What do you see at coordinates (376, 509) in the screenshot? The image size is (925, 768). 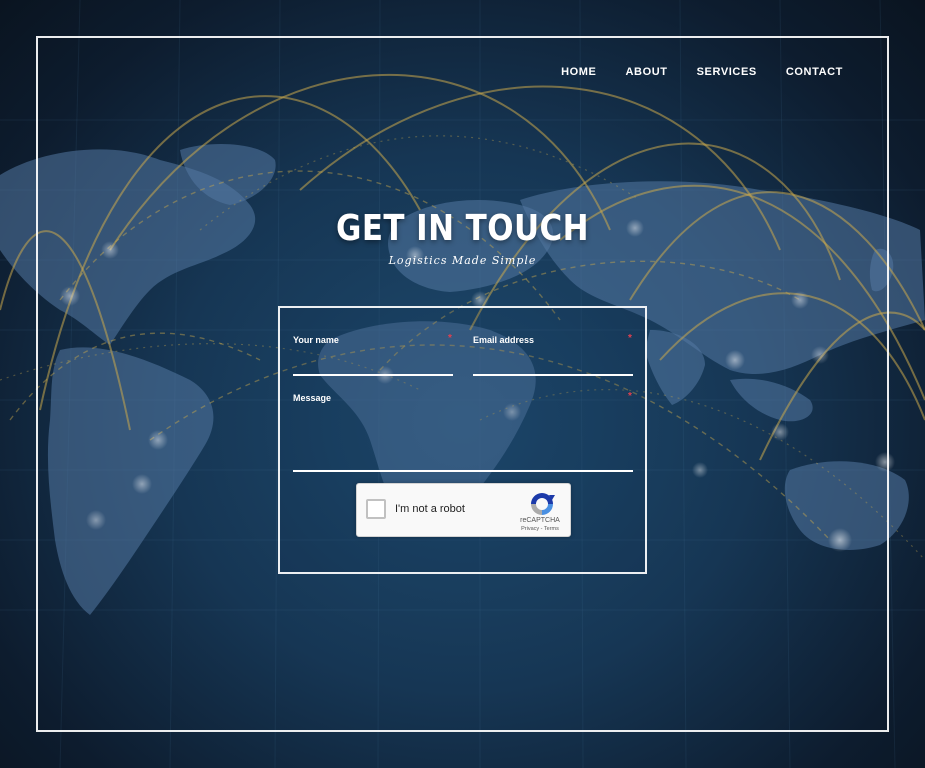 I see `recaptcha-checkbox` at bounding box center [376, 509].